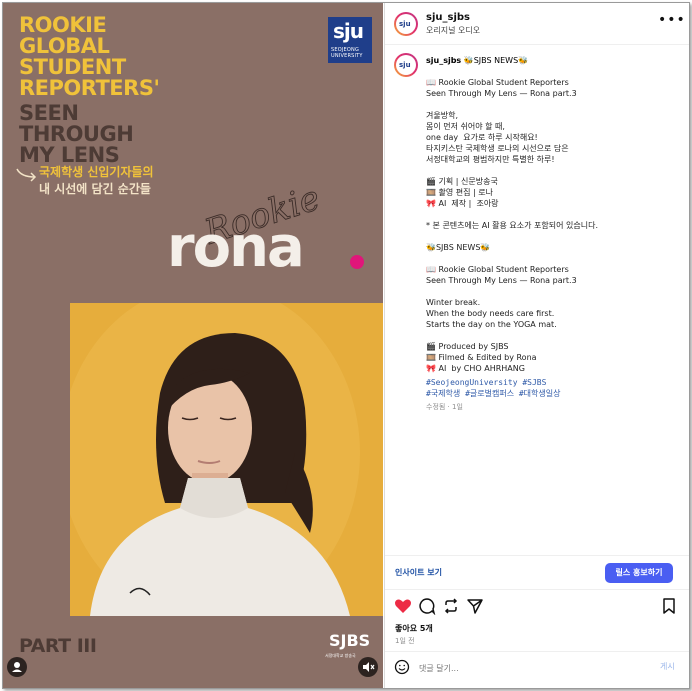  Describe the element at coordinates (443, 60) in the screenshot. I see `caption-username: sju_sjbs` at that location.